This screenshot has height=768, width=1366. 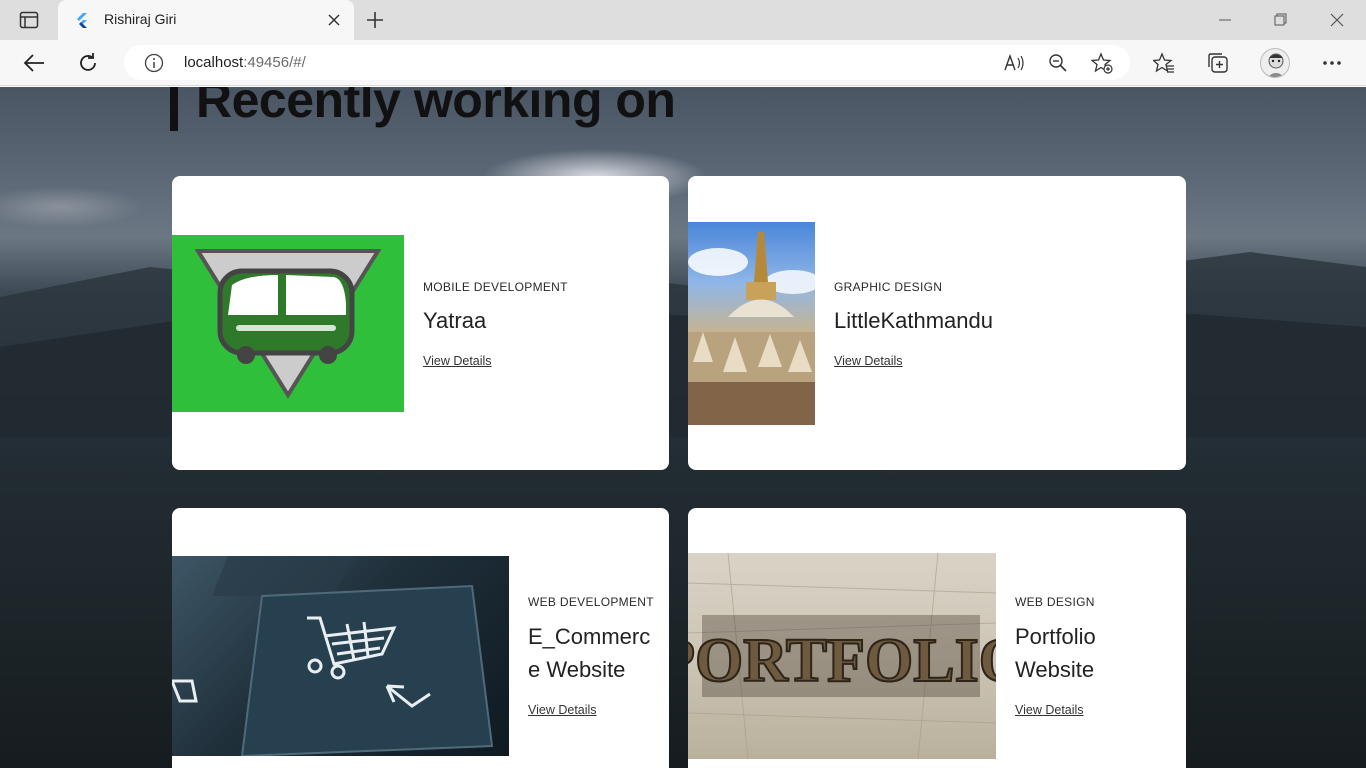 I want to click on keyboard-cart-image, so click(x=340, y=656).